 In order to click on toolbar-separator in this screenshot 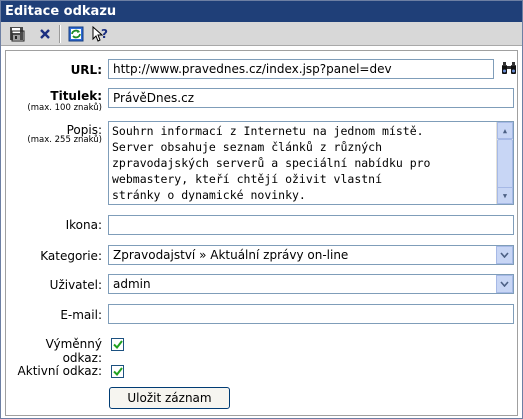, I will do `click(60, 34)`.